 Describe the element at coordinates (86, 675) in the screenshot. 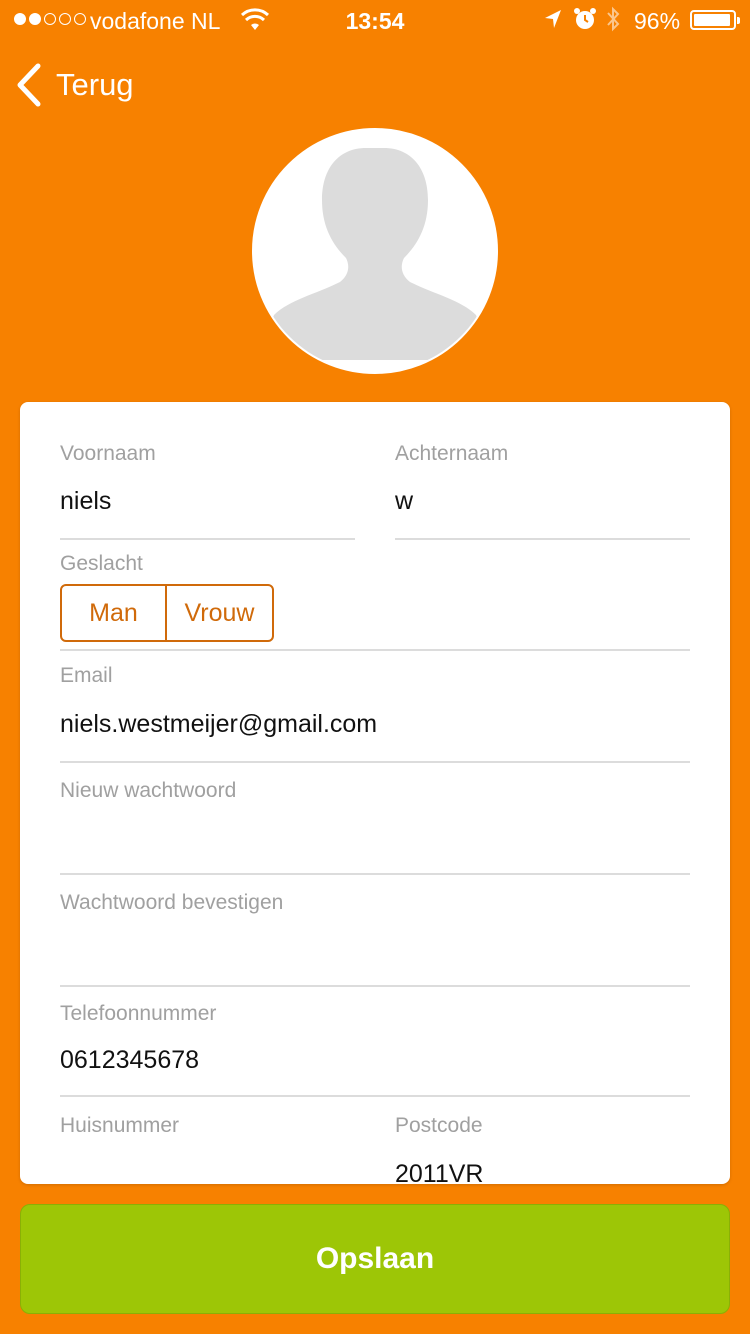

I see `email-label: Email` at that location.